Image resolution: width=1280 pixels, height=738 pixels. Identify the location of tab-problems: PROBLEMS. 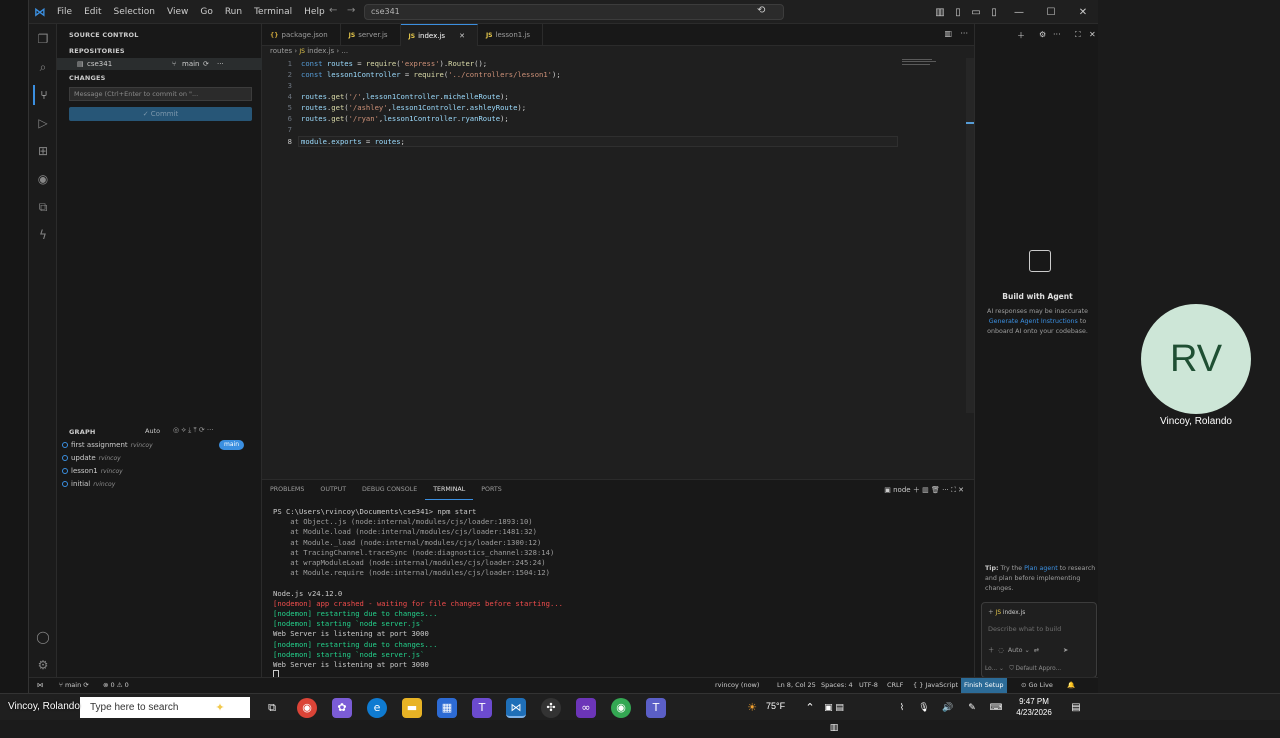
(287, 490).